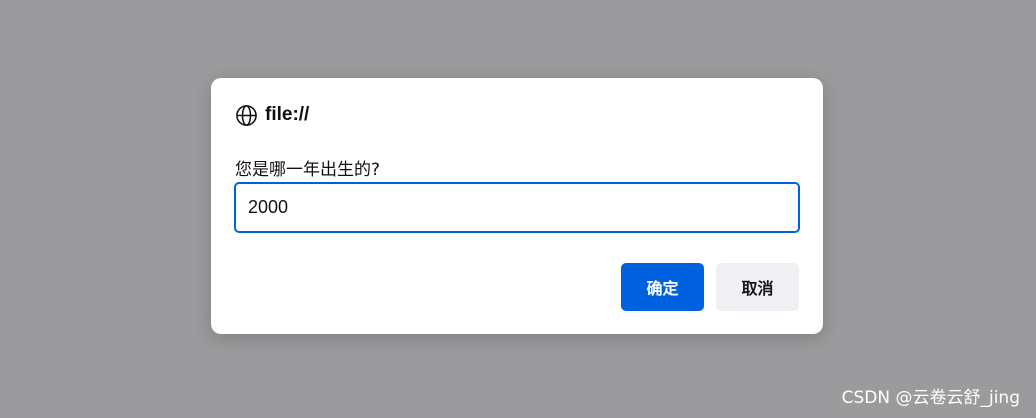 Image resolution: width=1036 pixels, height=418 pixels. Describe the element at coordinates (308, 170) in the screenshot. I see `prompt-message: 您是哪一年出生的?` at that location.